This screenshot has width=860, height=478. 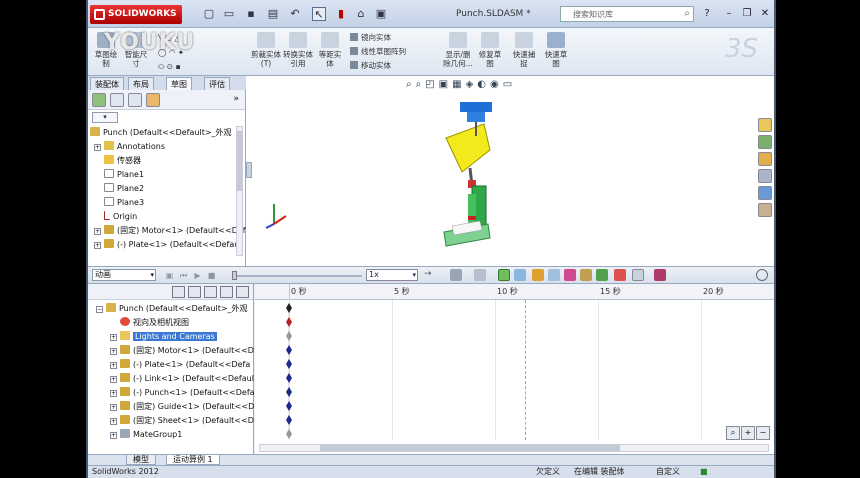 What do you see at coordinates (476, 107) in the screenshot?
I see `motor-body` at bounding box center [476, 107].